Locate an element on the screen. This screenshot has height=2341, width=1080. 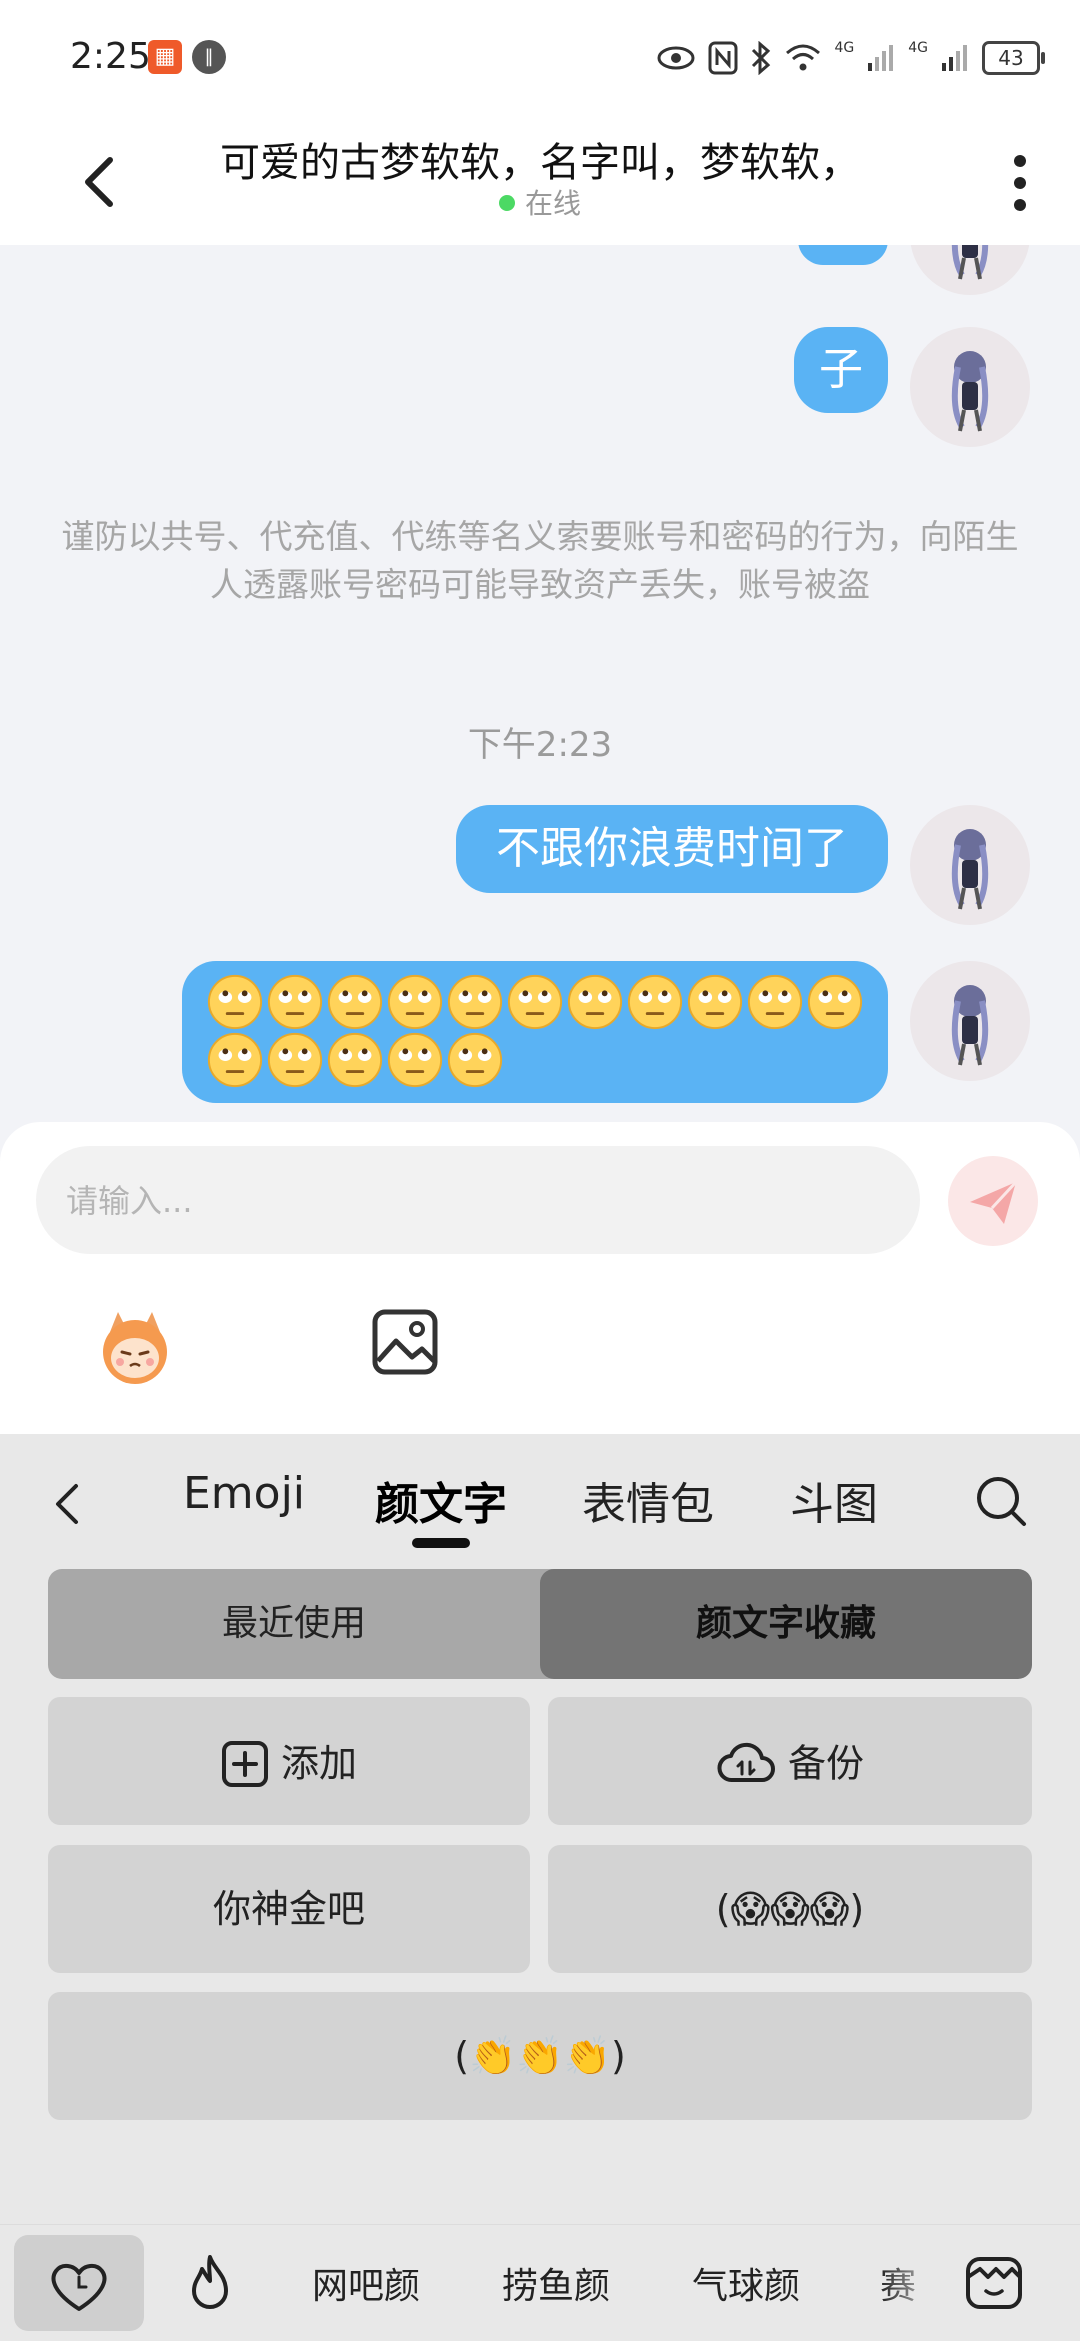
tab-emoji: Emoji is located at coordinates (244, 1493).